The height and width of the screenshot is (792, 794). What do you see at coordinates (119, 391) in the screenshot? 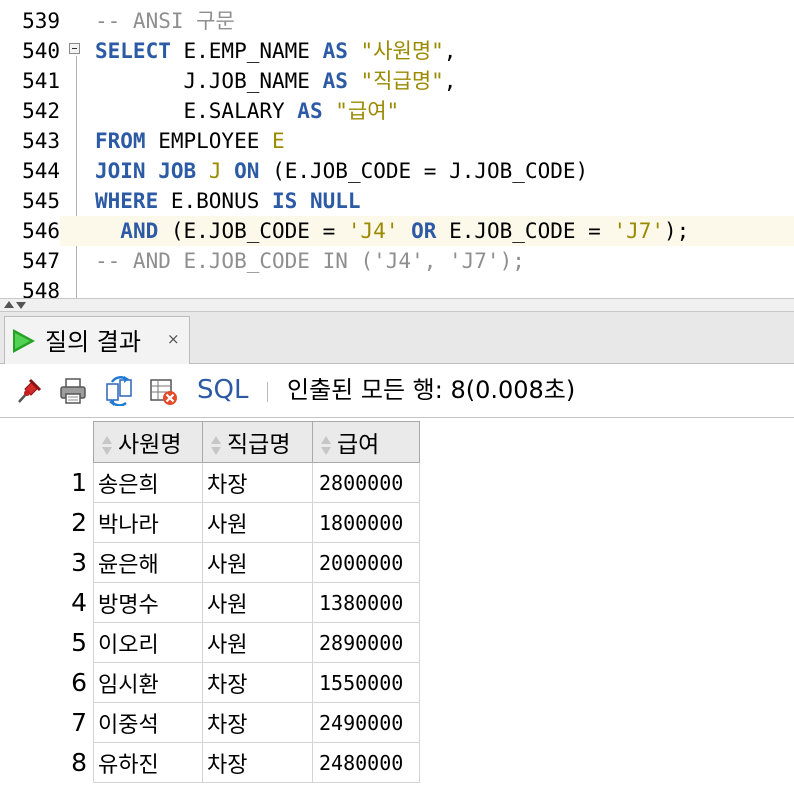
I see `refresh-icon` at bounding box center [119, 391].